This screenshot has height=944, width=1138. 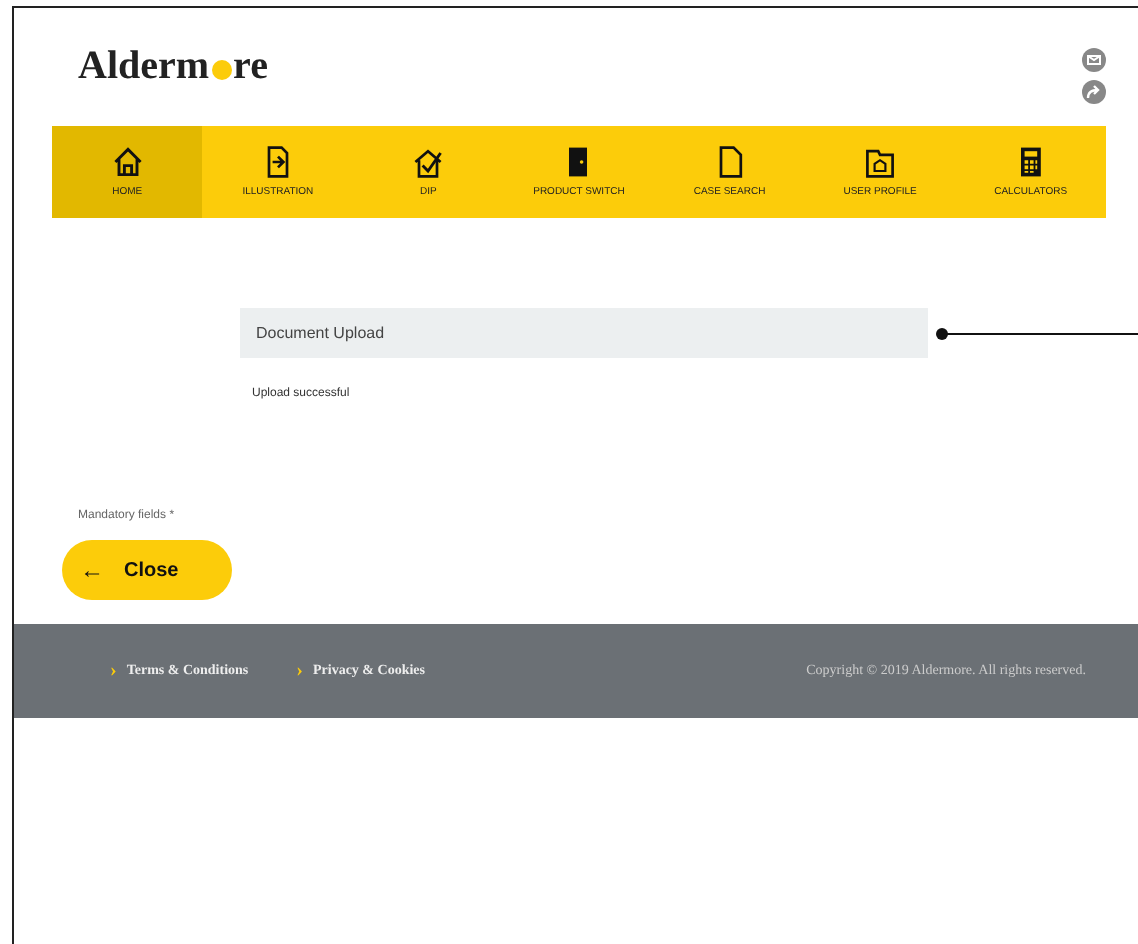 I want to click on mail-icon, so click(x=1094, y=60).